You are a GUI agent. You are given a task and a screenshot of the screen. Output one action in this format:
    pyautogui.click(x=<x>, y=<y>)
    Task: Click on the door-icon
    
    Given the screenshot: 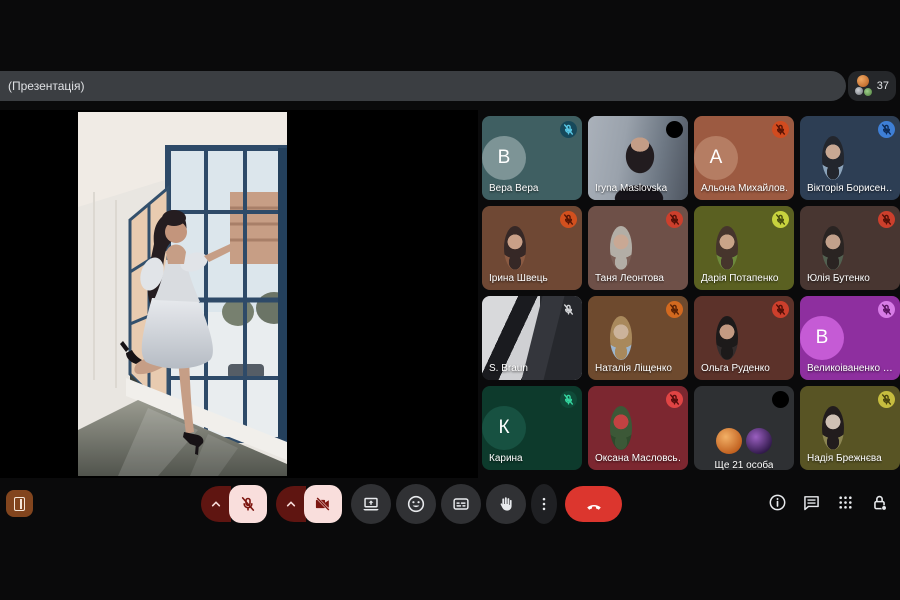 What is the action you would take?
    pyautogui.click(x=19, y=503)
    